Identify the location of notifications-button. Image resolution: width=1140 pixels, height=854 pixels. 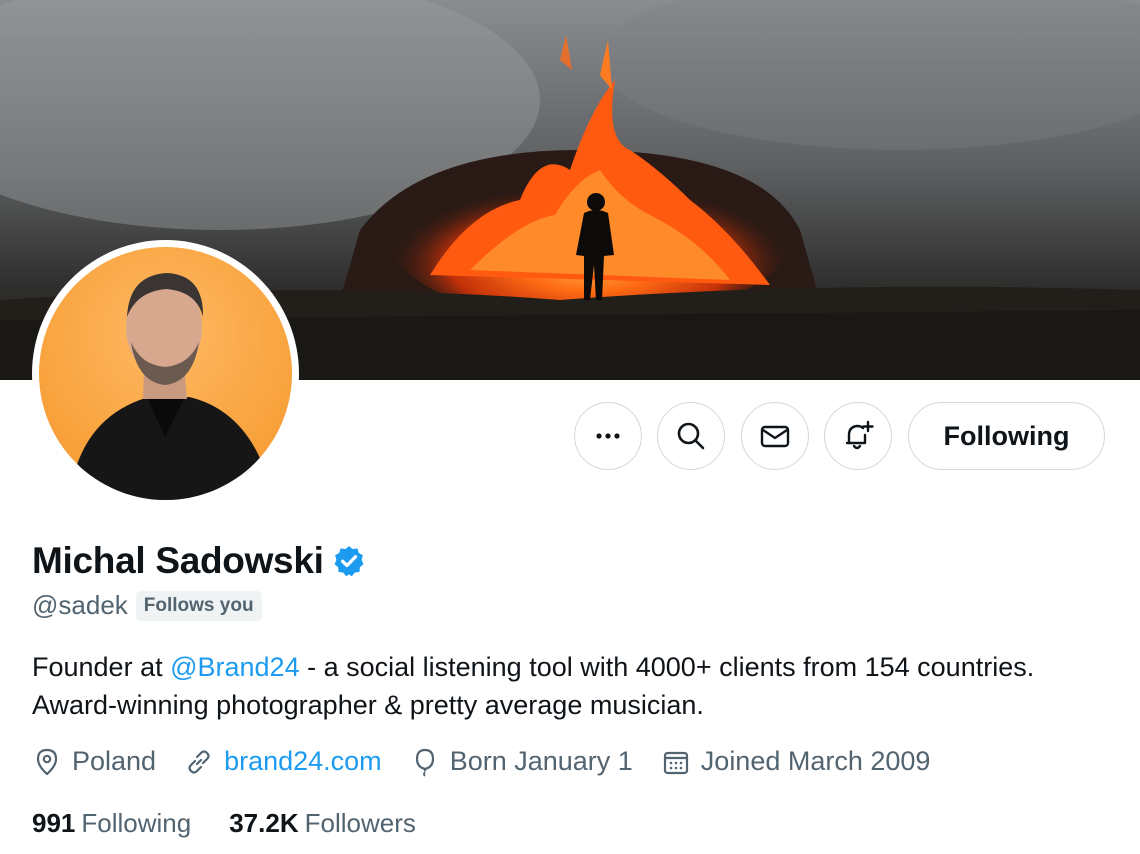
(858, 436).